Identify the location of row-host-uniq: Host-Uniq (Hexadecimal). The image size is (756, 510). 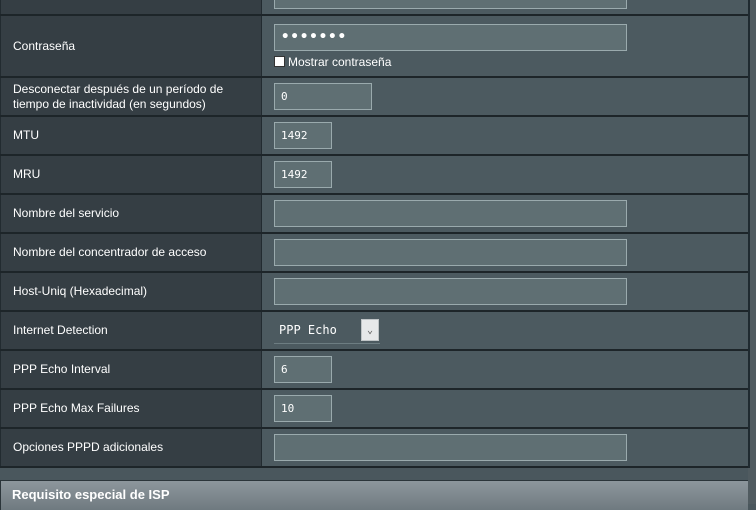
(374, 292).